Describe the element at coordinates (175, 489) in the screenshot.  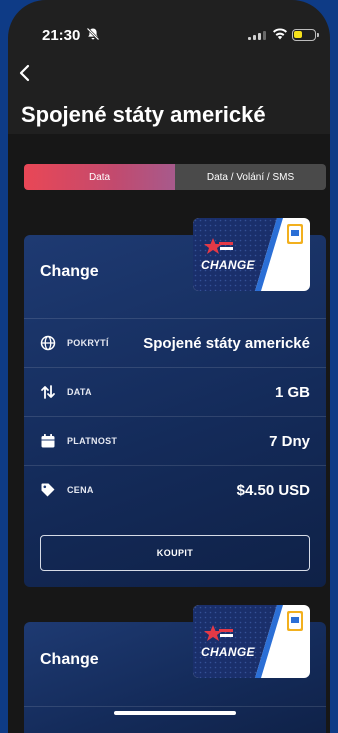
I see `price-row: CENA $4.50 USD` at that location.